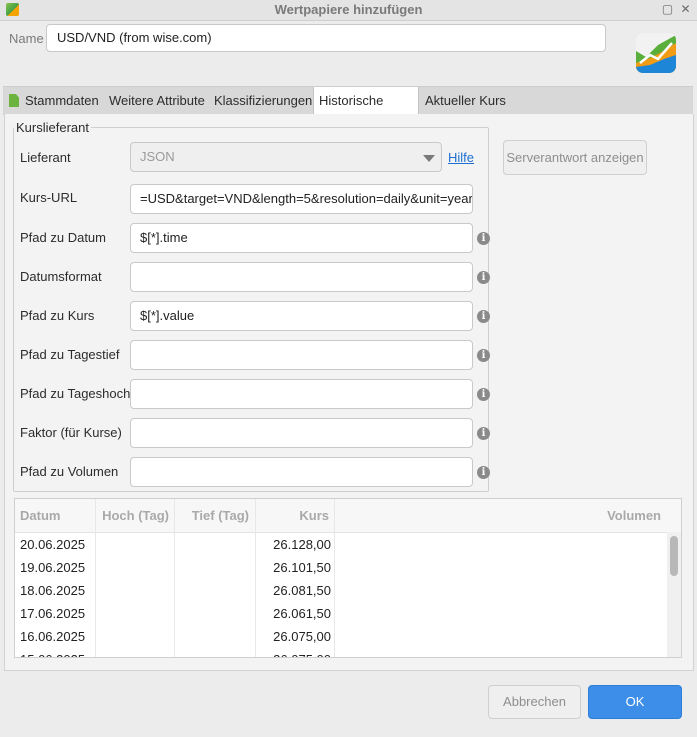 This screenshot has width=697, height=737. What do you see at coordinates (52, 127) in the screenshot?
I see `group-label: Kurslieferant` at bounding box center [52, 127].